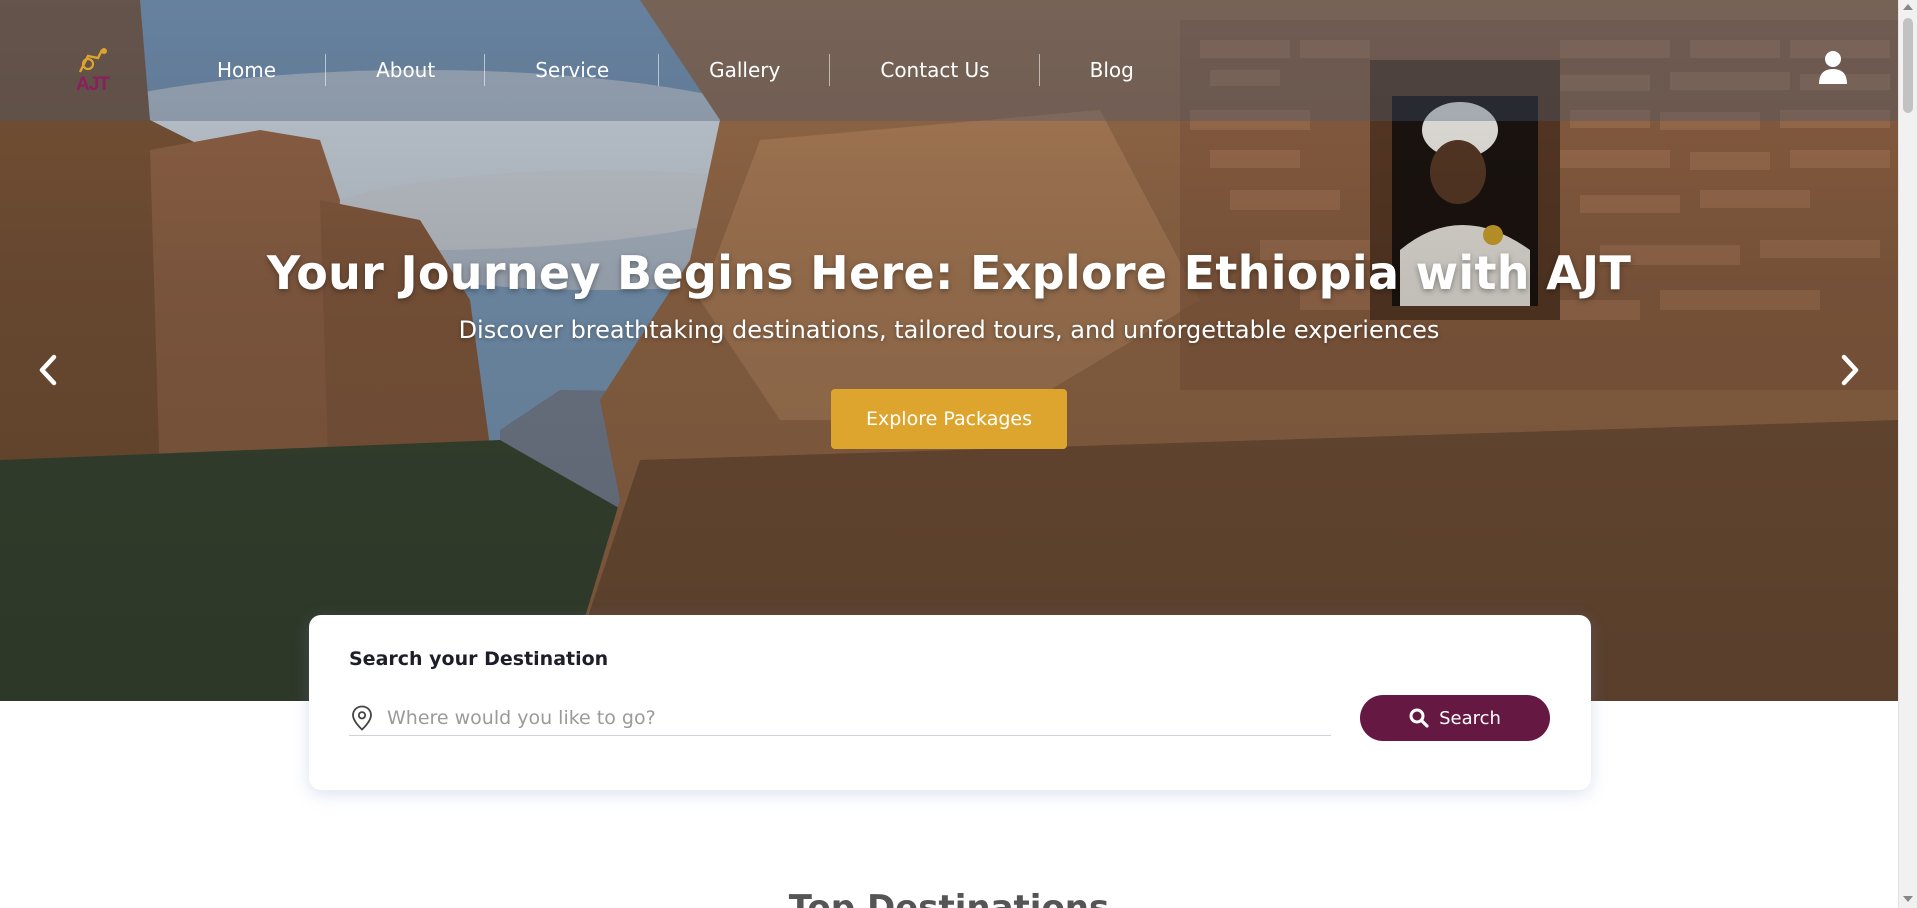  What do you see at coordinates (847, 717) in the screenshot?
I see `destination-search-input` at bounding box center [847, 717].